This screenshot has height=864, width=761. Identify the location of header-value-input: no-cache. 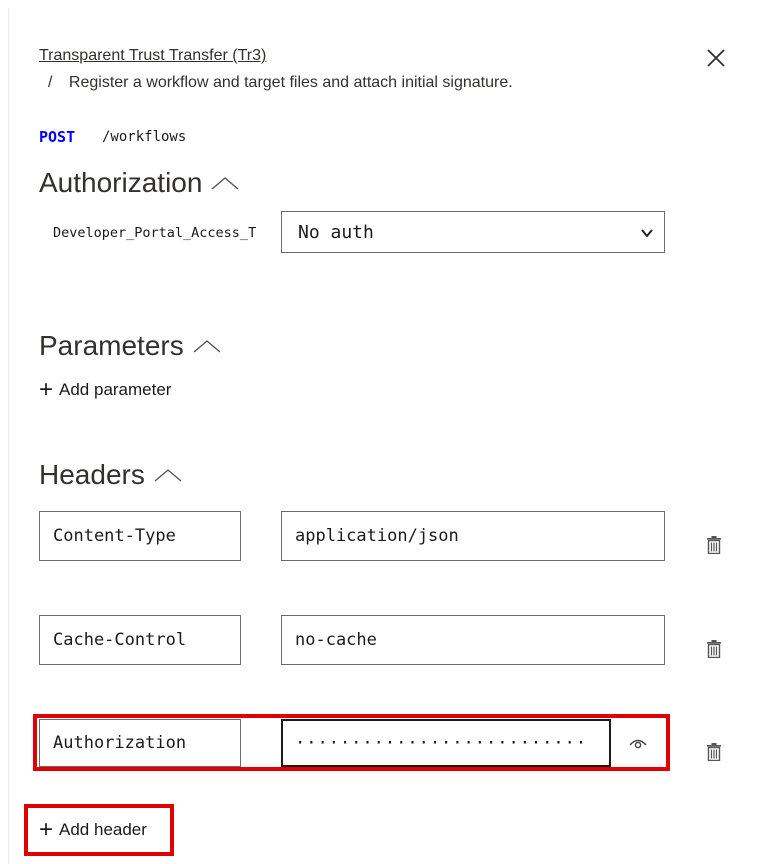
(473, 640).